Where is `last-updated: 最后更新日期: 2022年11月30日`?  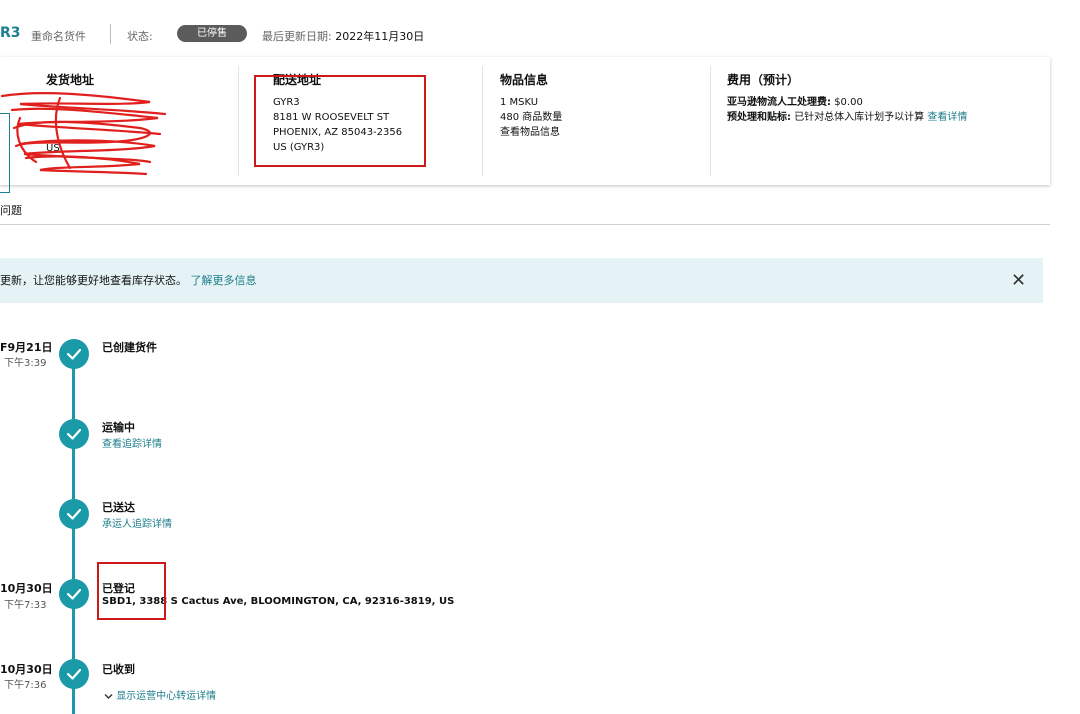
last-updated: 最后更新日期: 2022年11月30日 is located at coordinates (343, 36).